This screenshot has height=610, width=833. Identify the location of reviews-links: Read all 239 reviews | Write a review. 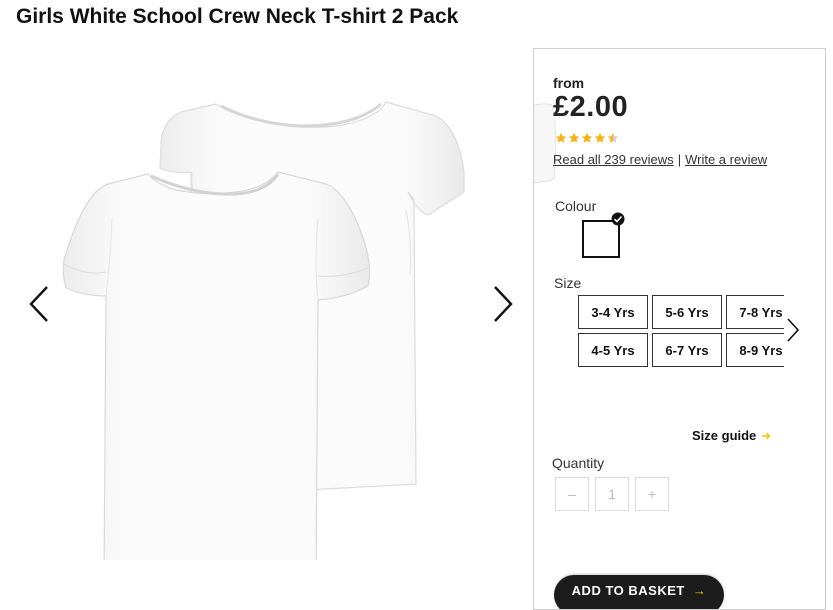
(660, 159).